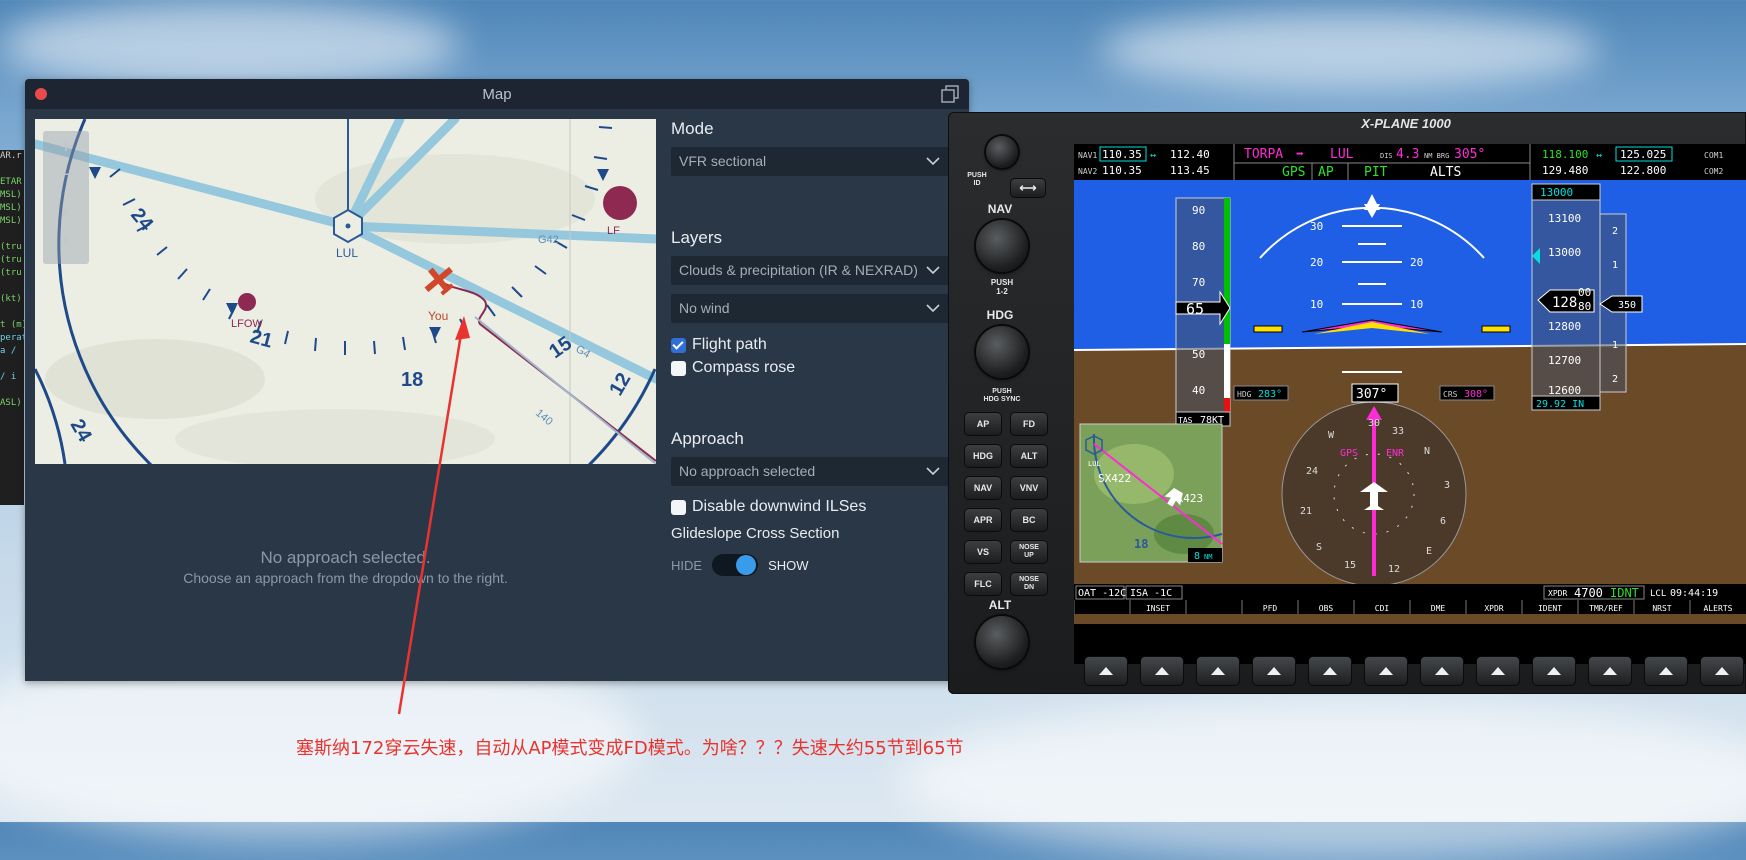 The height and width of the screenshot is (860, 1746). I want to click on alt-button: ALT, so click(1029, 456).